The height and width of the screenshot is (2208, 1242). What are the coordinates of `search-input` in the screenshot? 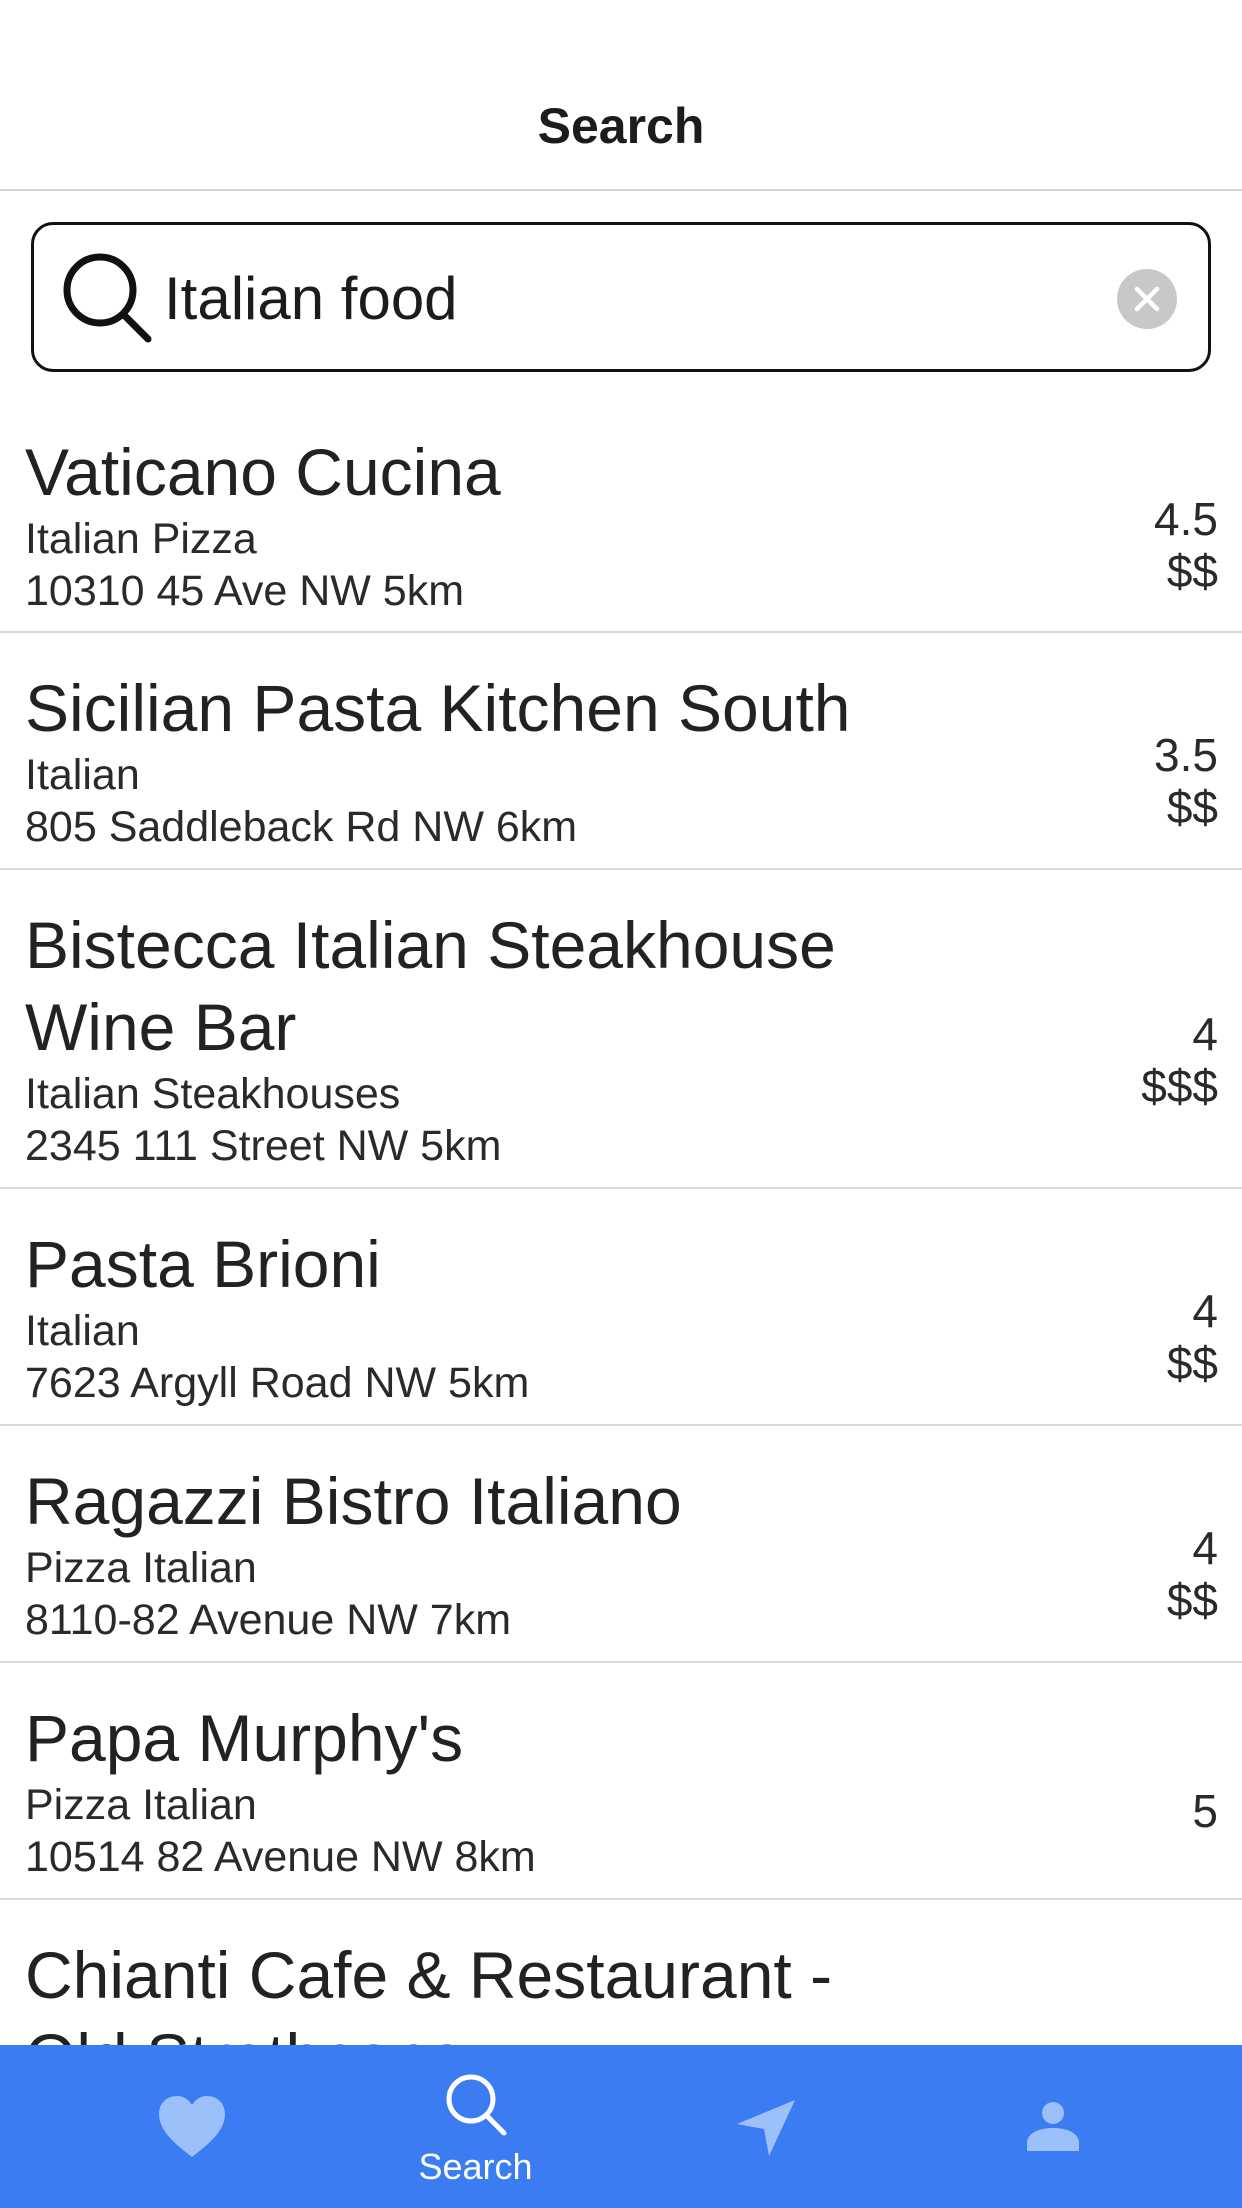 It's located at (644, 298).